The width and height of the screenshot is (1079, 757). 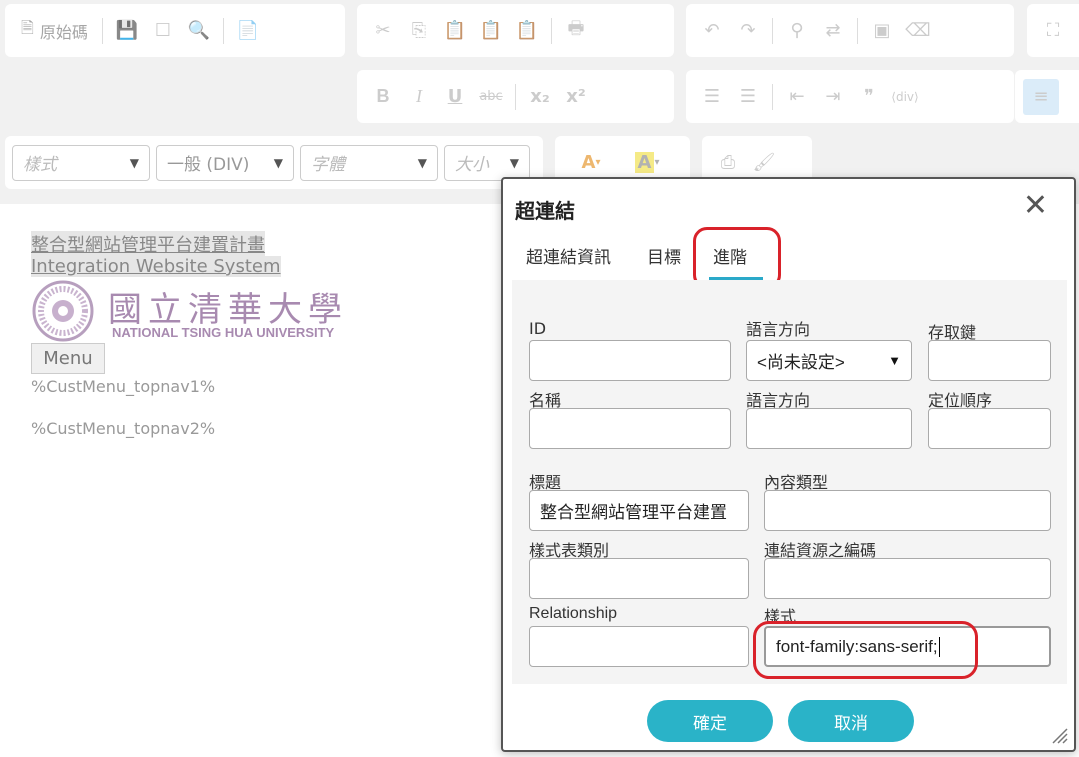 I want to click on paste-text-icon: 📋, so click(x=491, y=30).